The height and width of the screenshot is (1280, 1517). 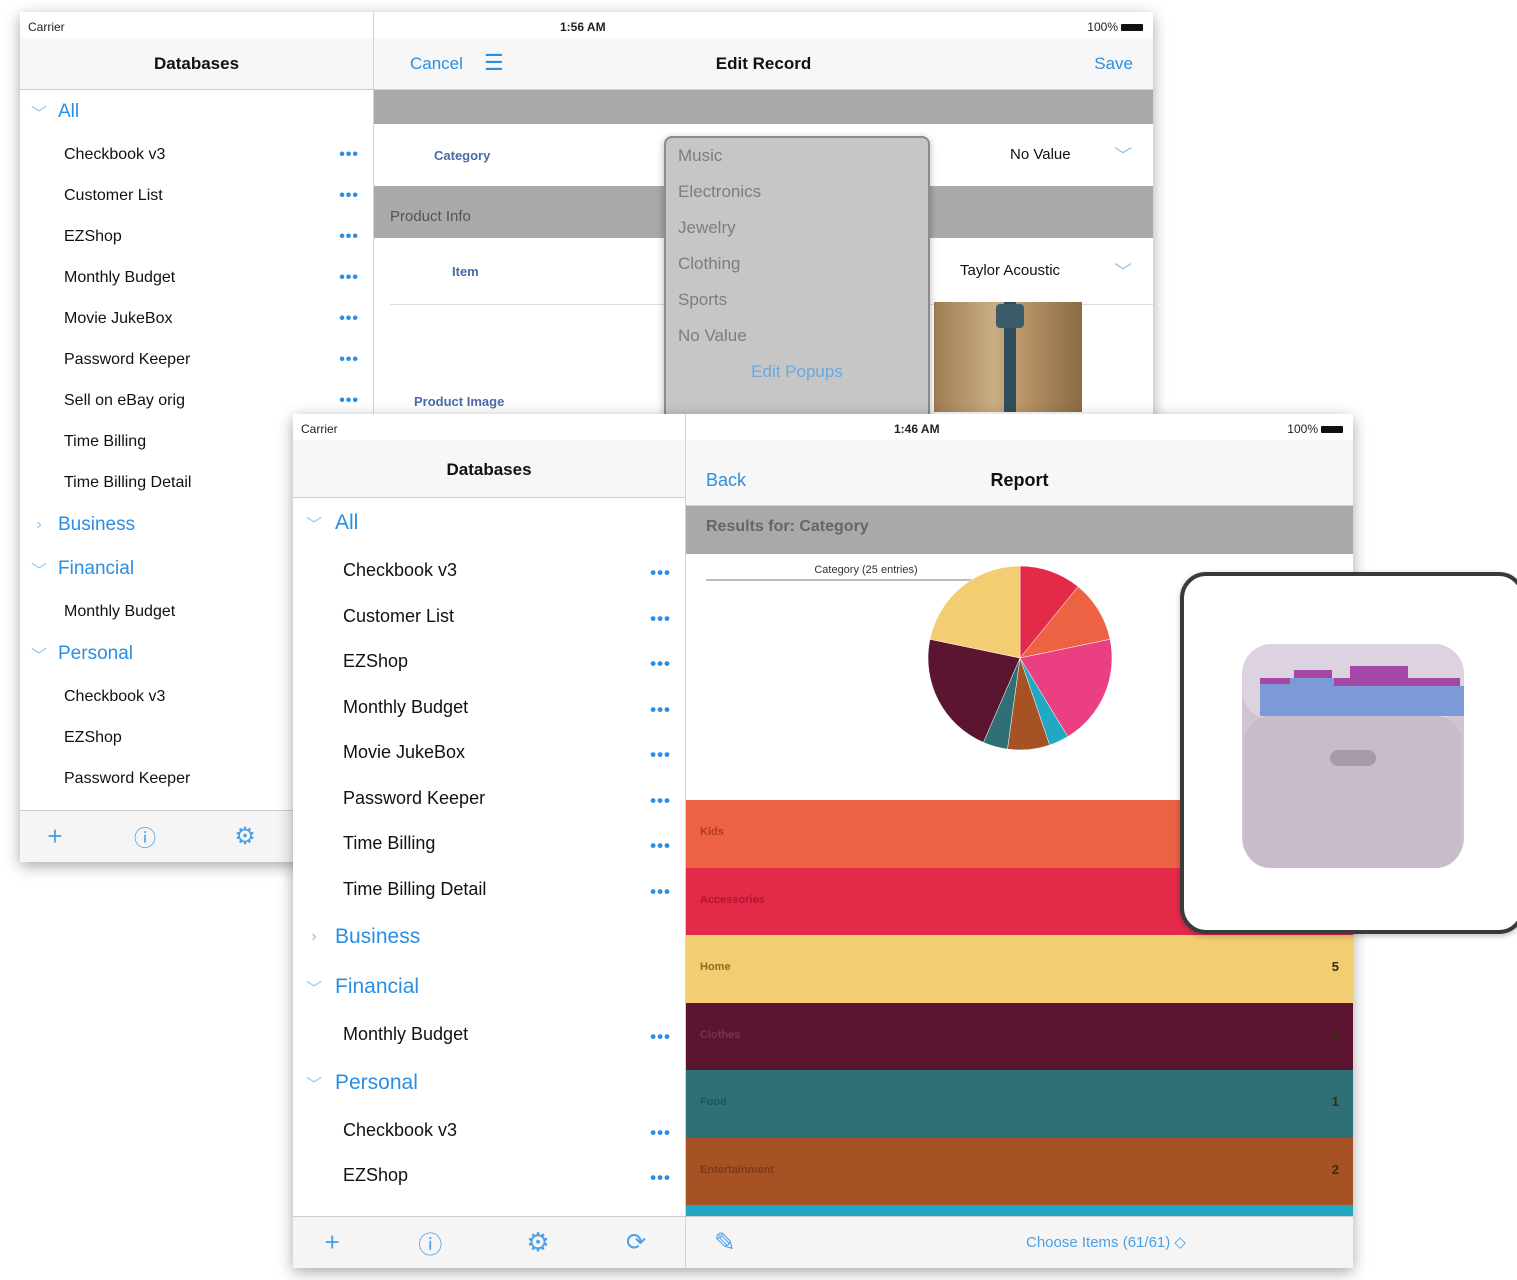 I want to click on battery-icon, so click(x=1132, y=28).